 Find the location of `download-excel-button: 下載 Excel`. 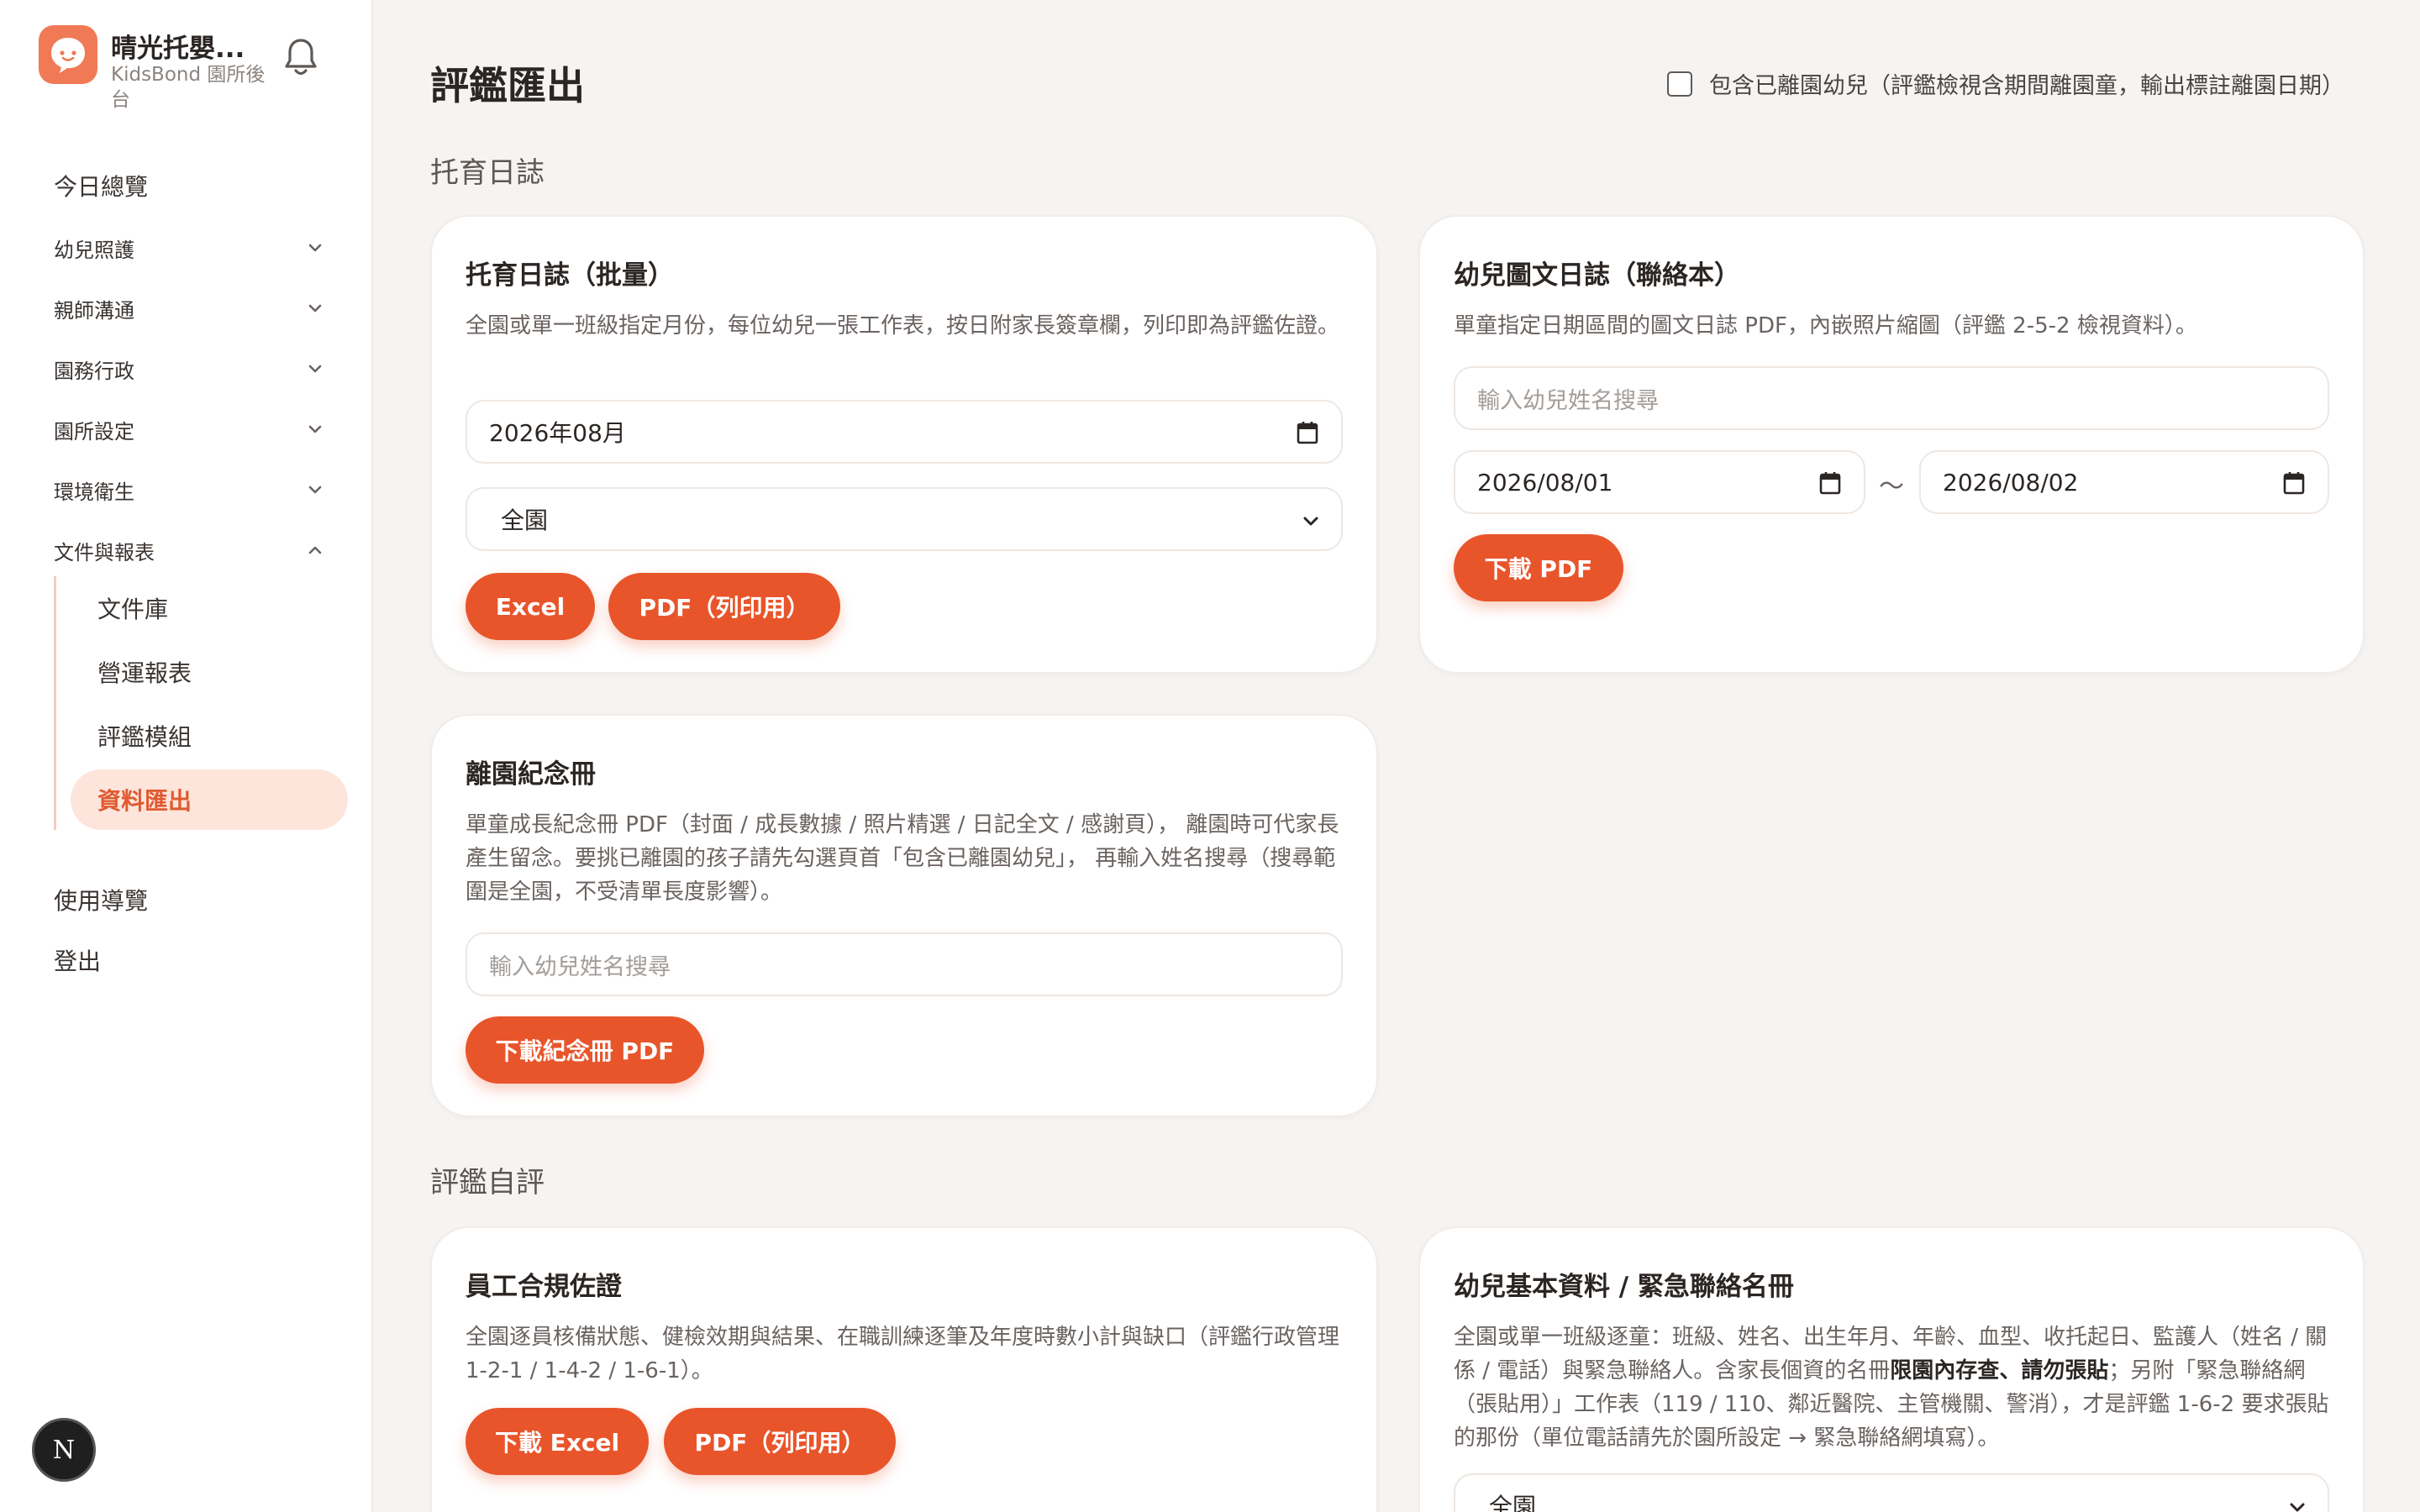

download-excel-button: 下載 Excel is located at coordinates (557, 1441).